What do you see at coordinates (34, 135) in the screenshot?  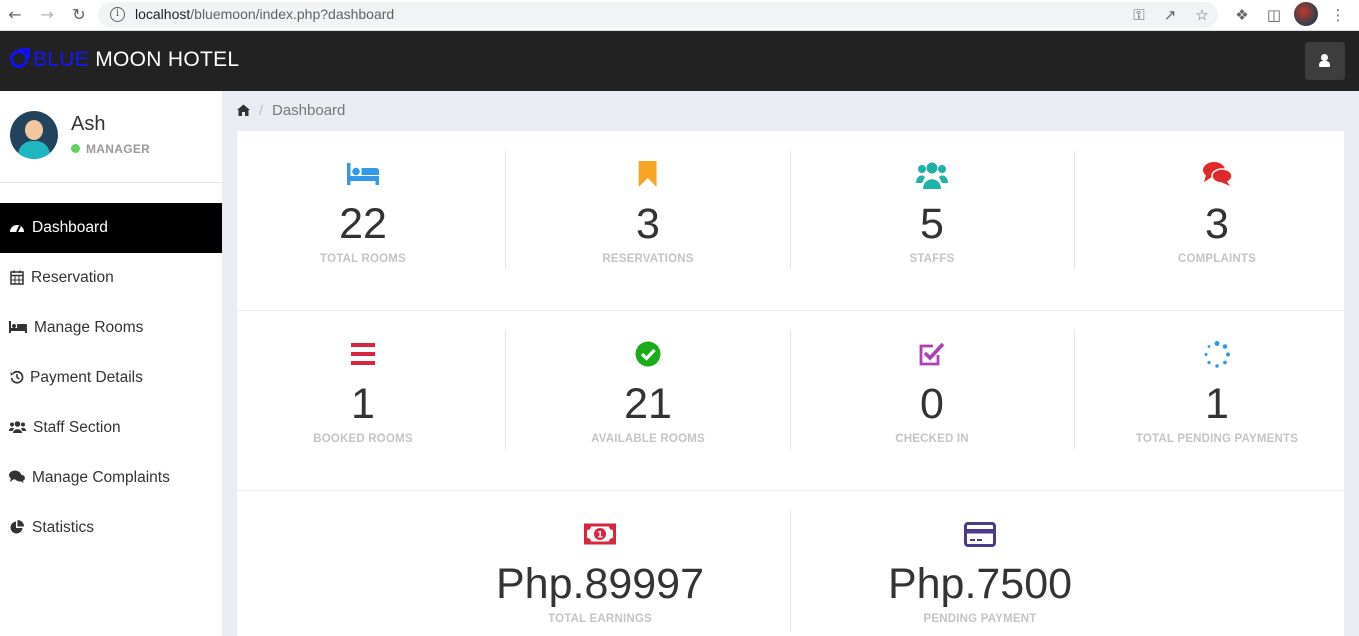 I see `avatar` at bounding box center [34, 135].